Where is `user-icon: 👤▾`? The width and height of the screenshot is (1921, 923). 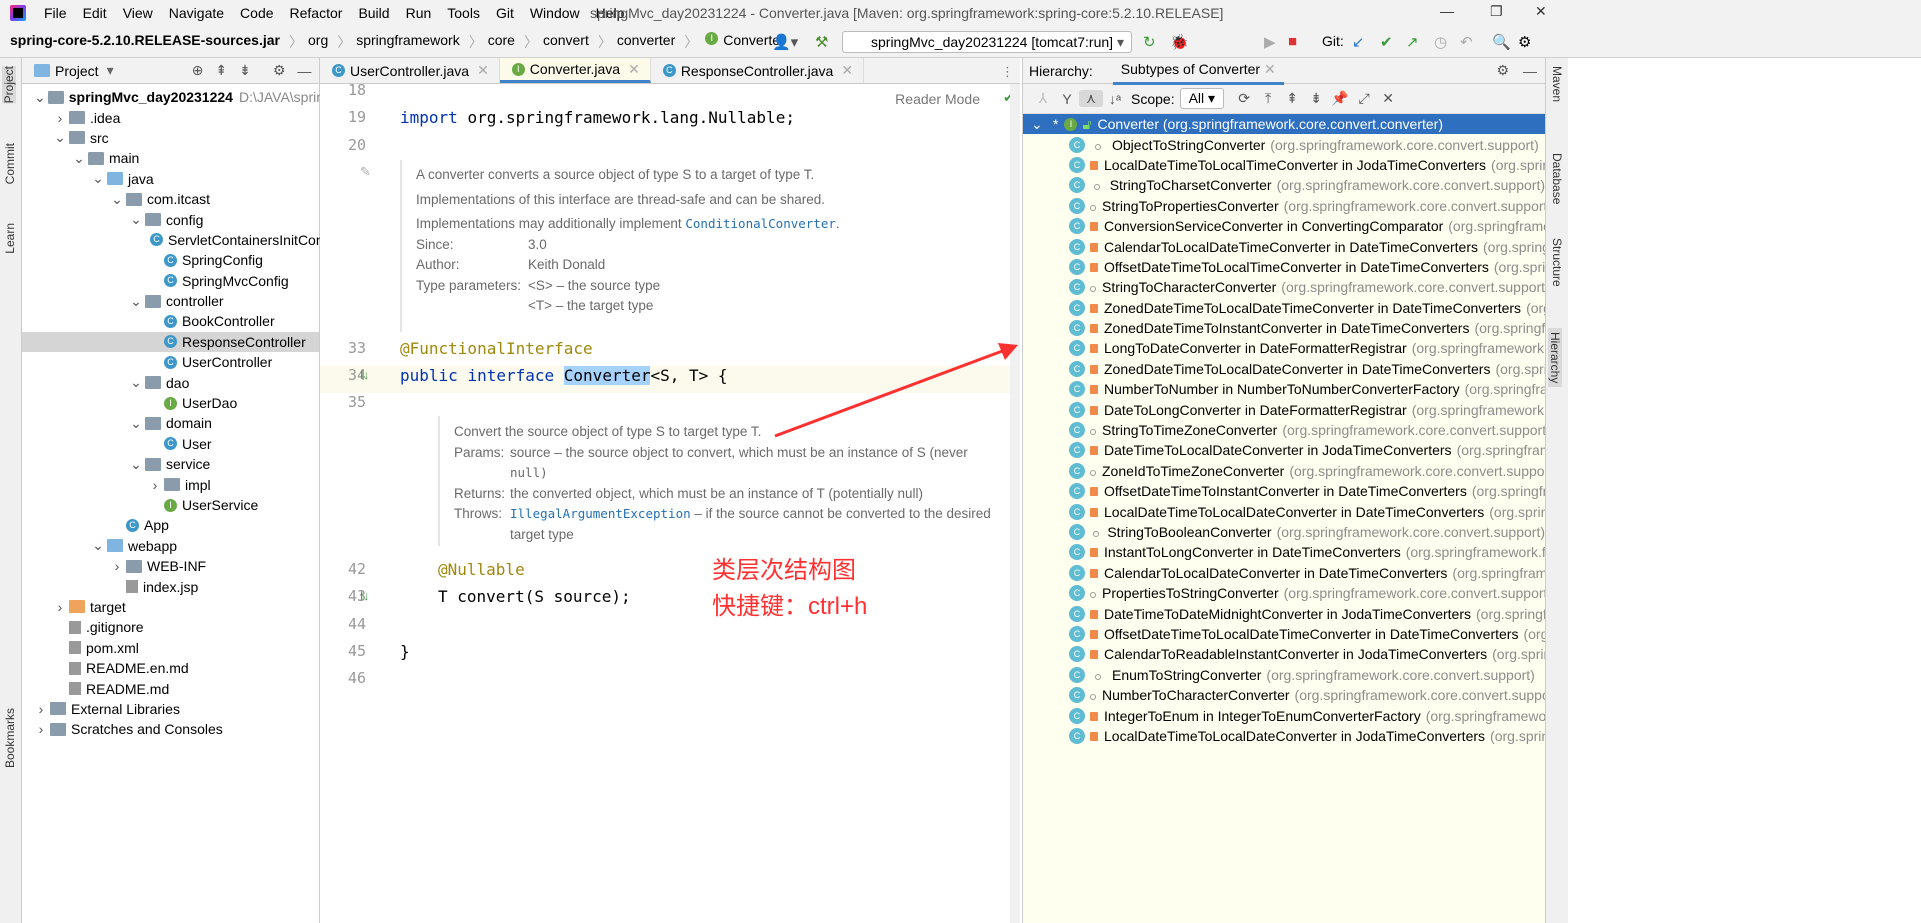
user-icon: 👤▾ is located at coordinates (785, 42).